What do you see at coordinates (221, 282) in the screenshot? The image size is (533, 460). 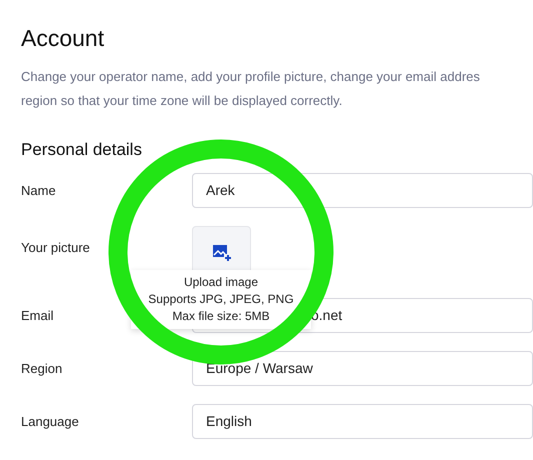 I see `tooltip-text: Upload image` at bounding box center [221, 282].